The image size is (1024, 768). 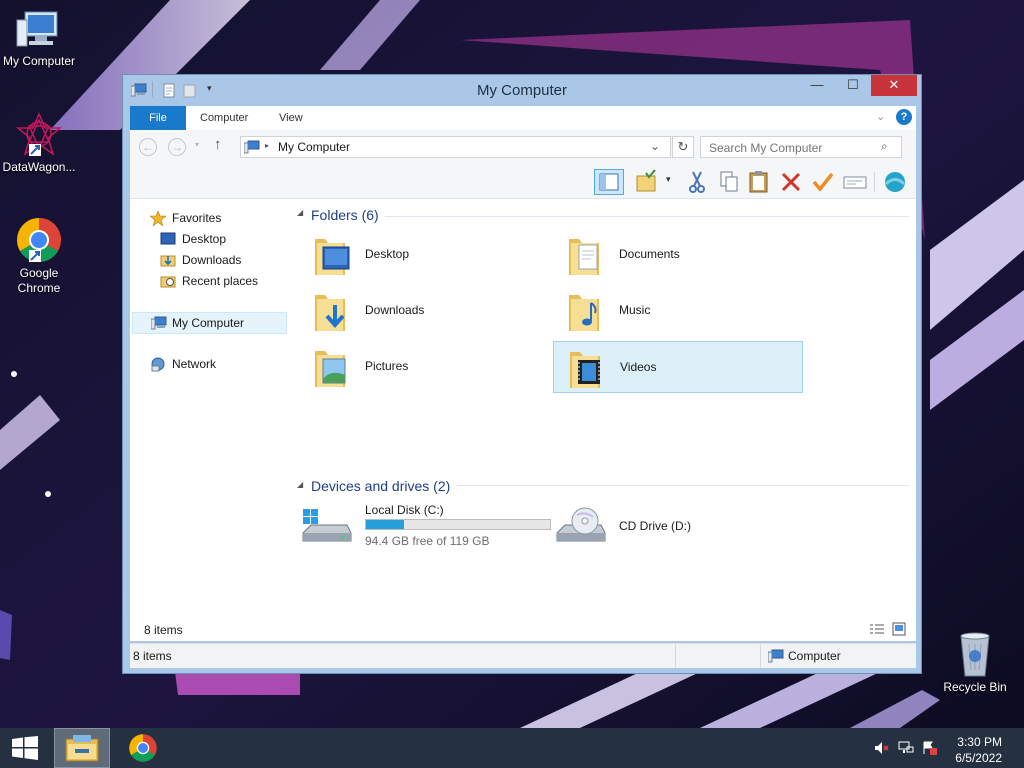 What do you see at coordinates (314, 147) in the screenshot?
I see `breadcrumb: My Computer` at bounding box center [314, 147].